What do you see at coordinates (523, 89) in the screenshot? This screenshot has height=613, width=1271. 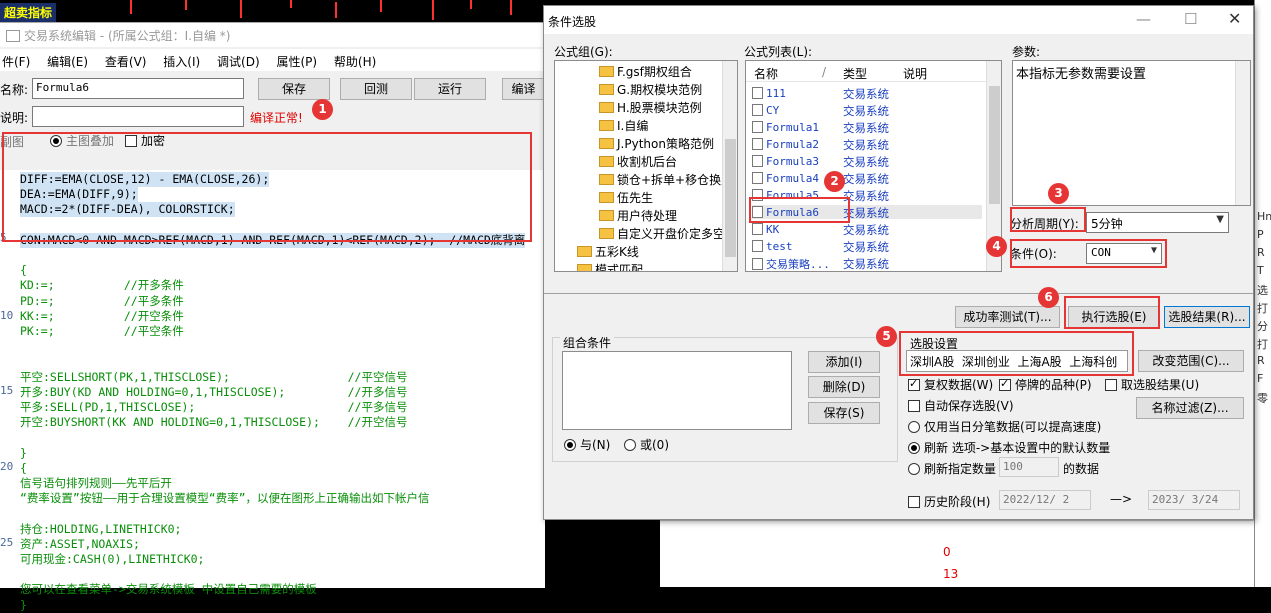 I see `compile-button: 编译` at bounding box center [523, 89].